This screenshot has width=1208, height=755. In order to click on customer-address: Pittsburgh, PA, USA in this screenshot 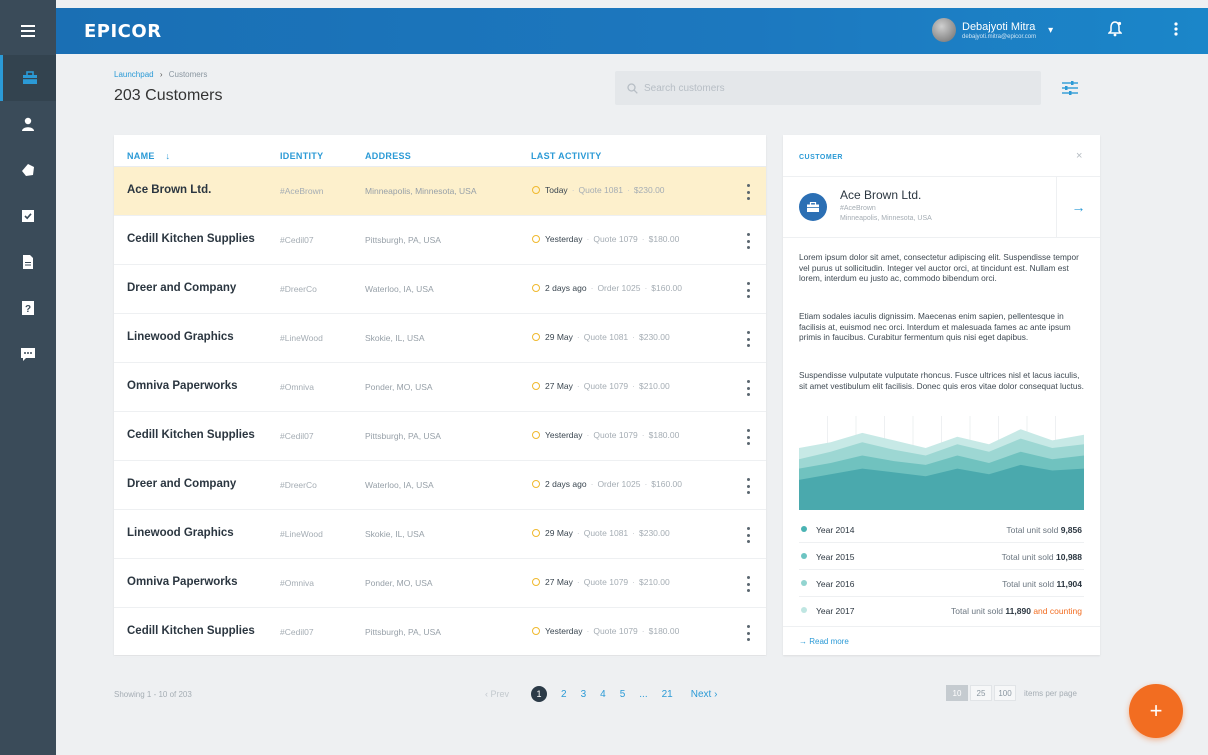, I will do `click(403, 632)`.